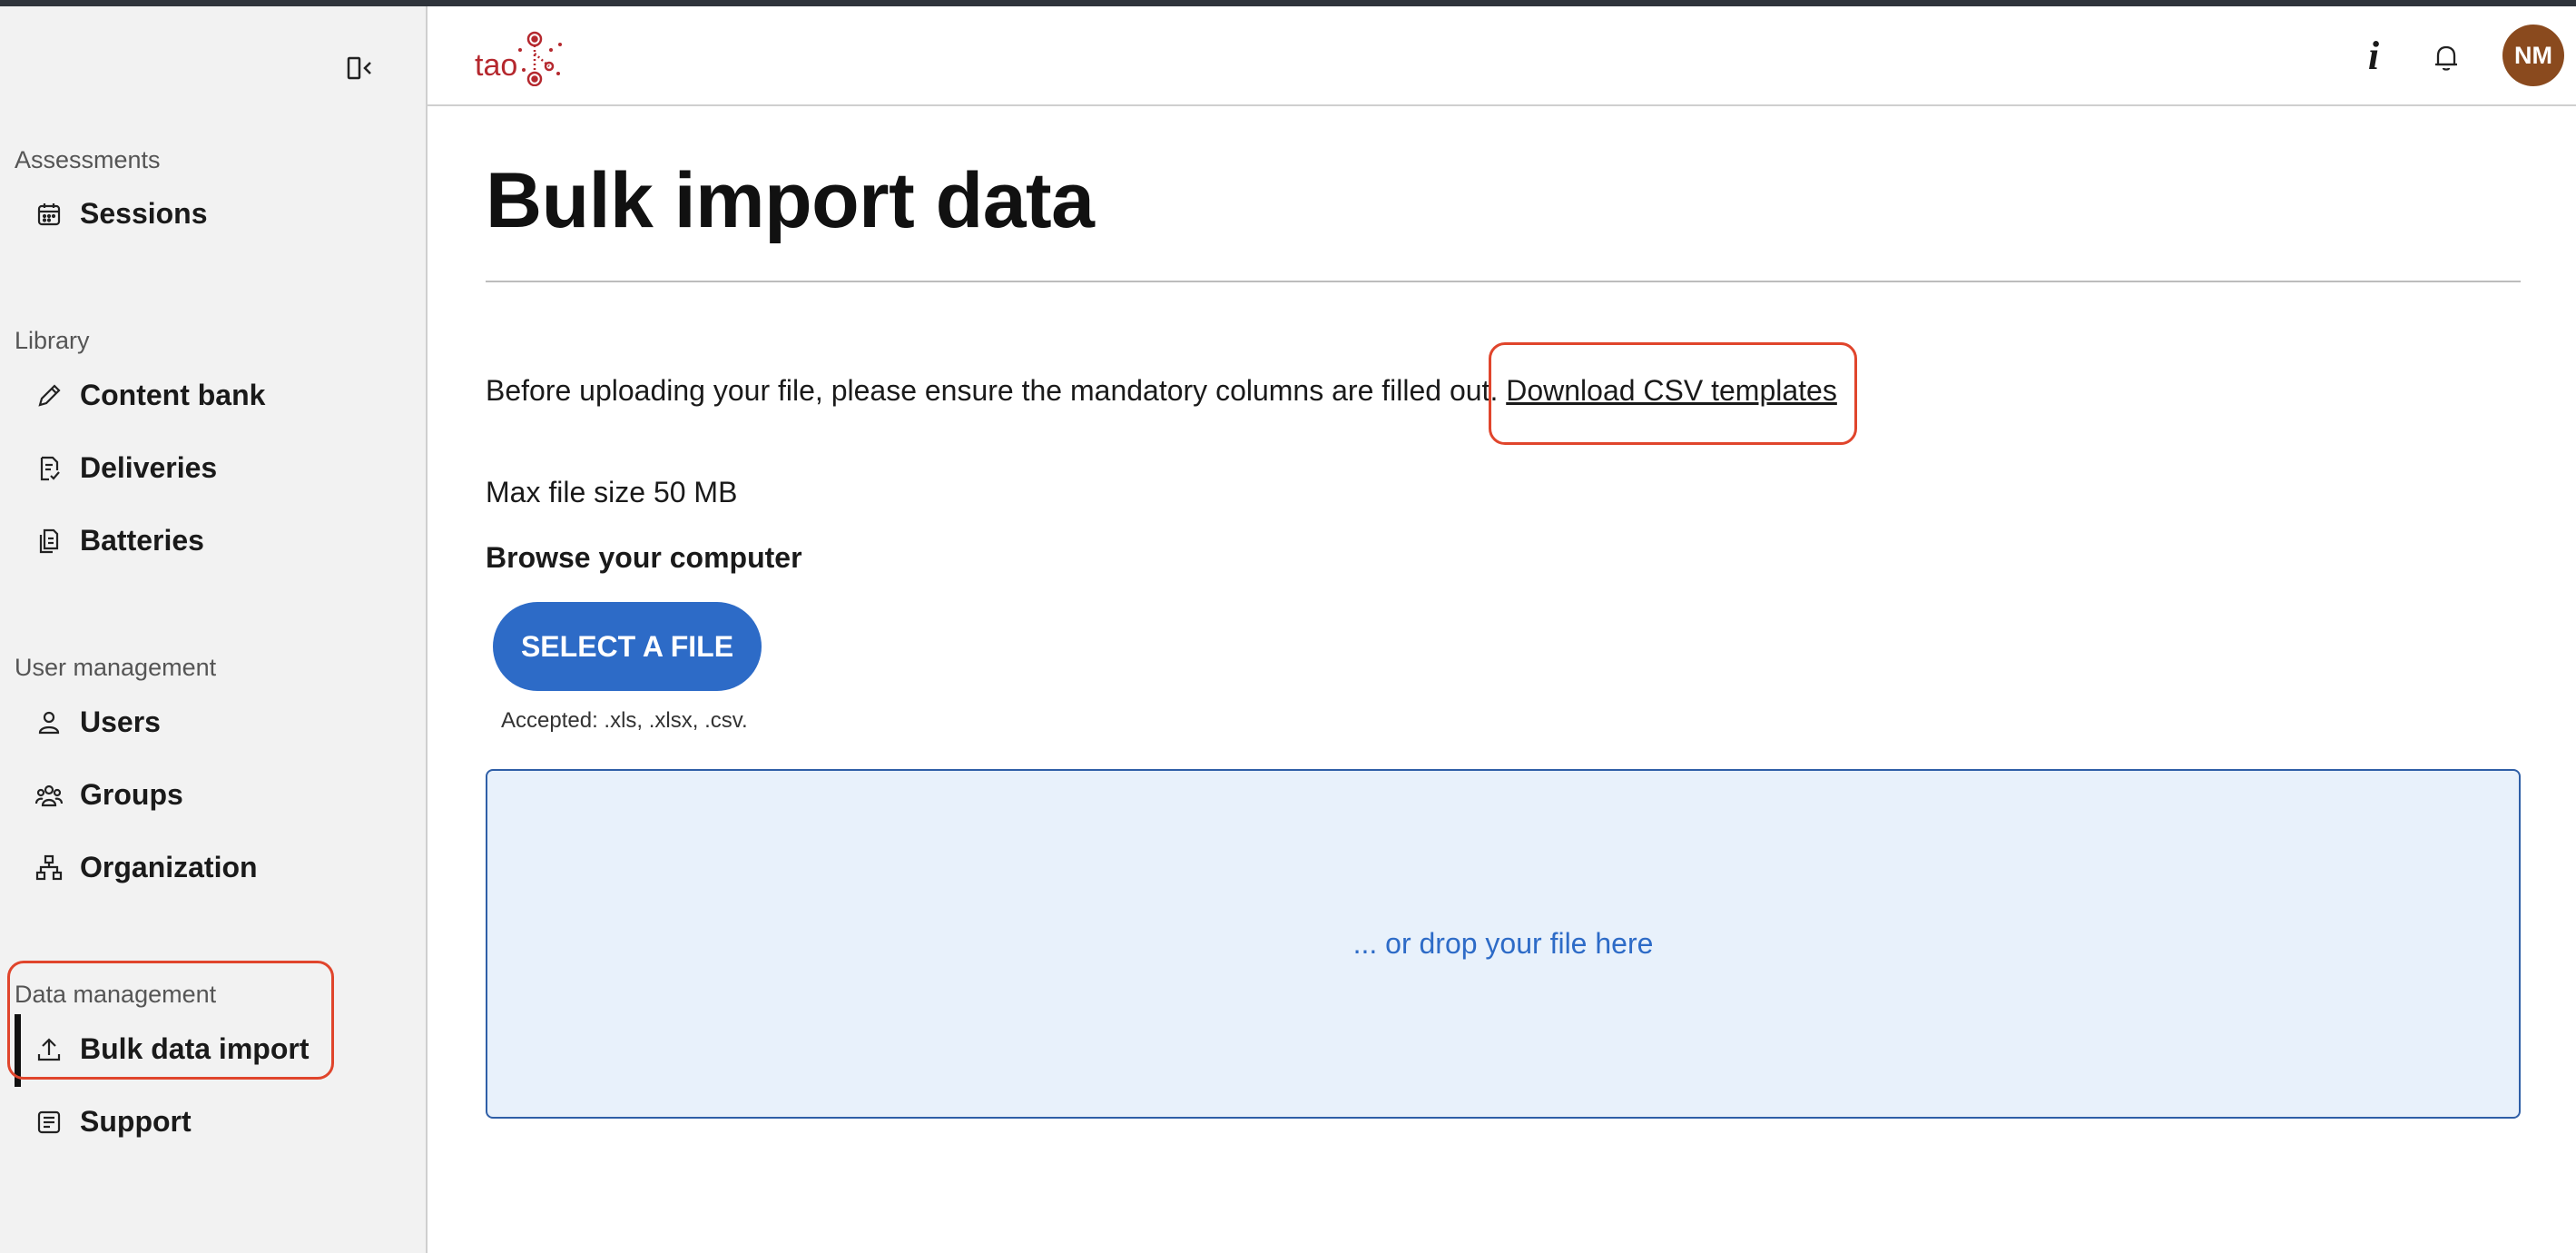  I want to click on sidebar-item-organization: Organization, so click(213, 868).